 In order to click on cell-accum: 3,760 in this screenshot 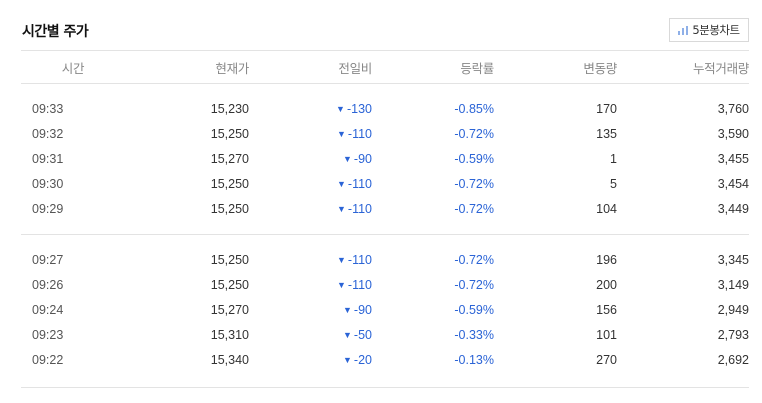, I will do `click(683, 108)`.